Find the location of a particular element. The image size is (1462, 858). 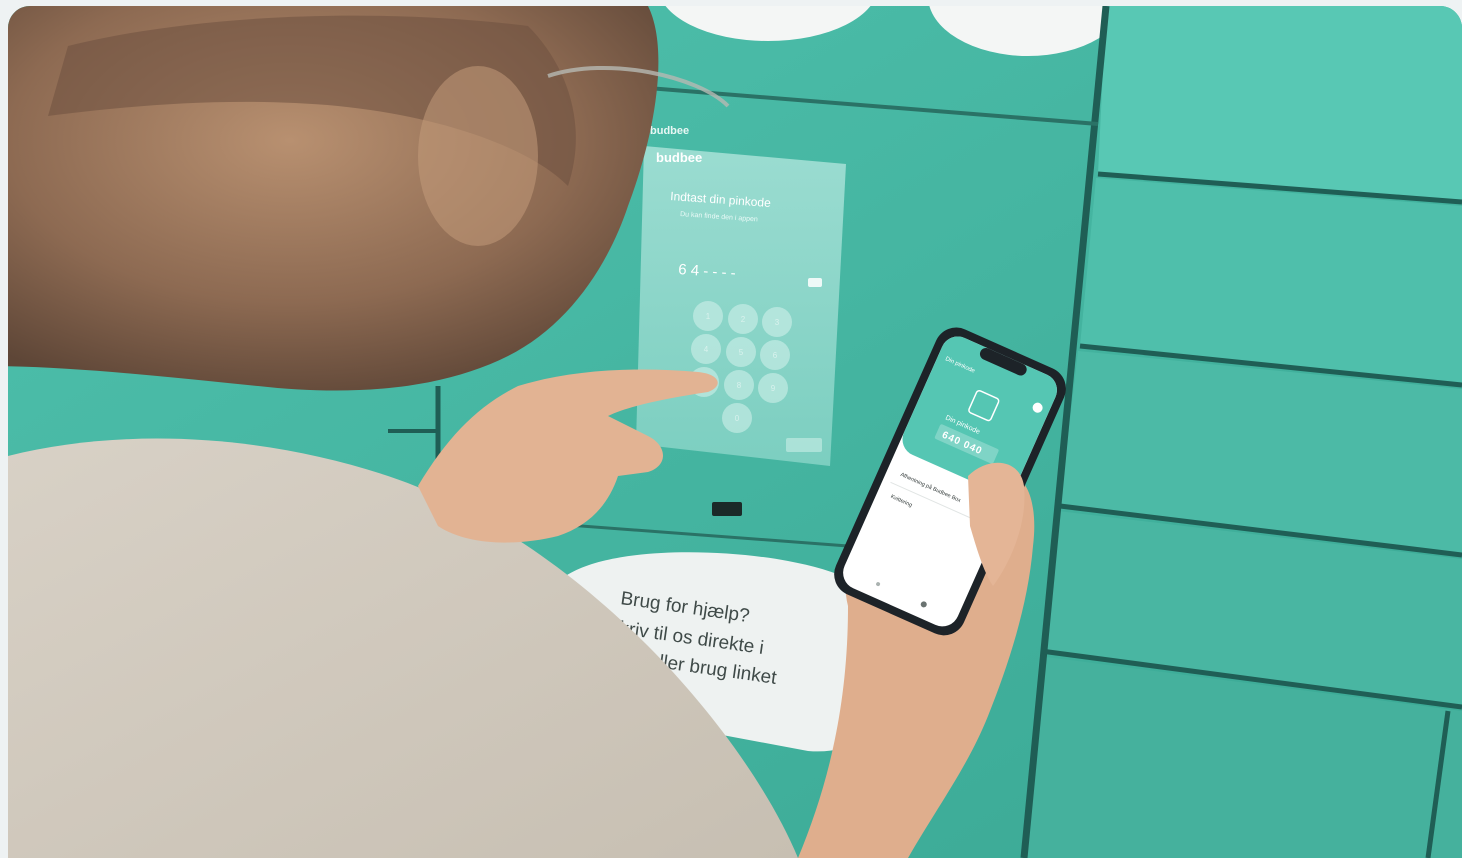

card-reader-slot is located at coordinates (727, 509).